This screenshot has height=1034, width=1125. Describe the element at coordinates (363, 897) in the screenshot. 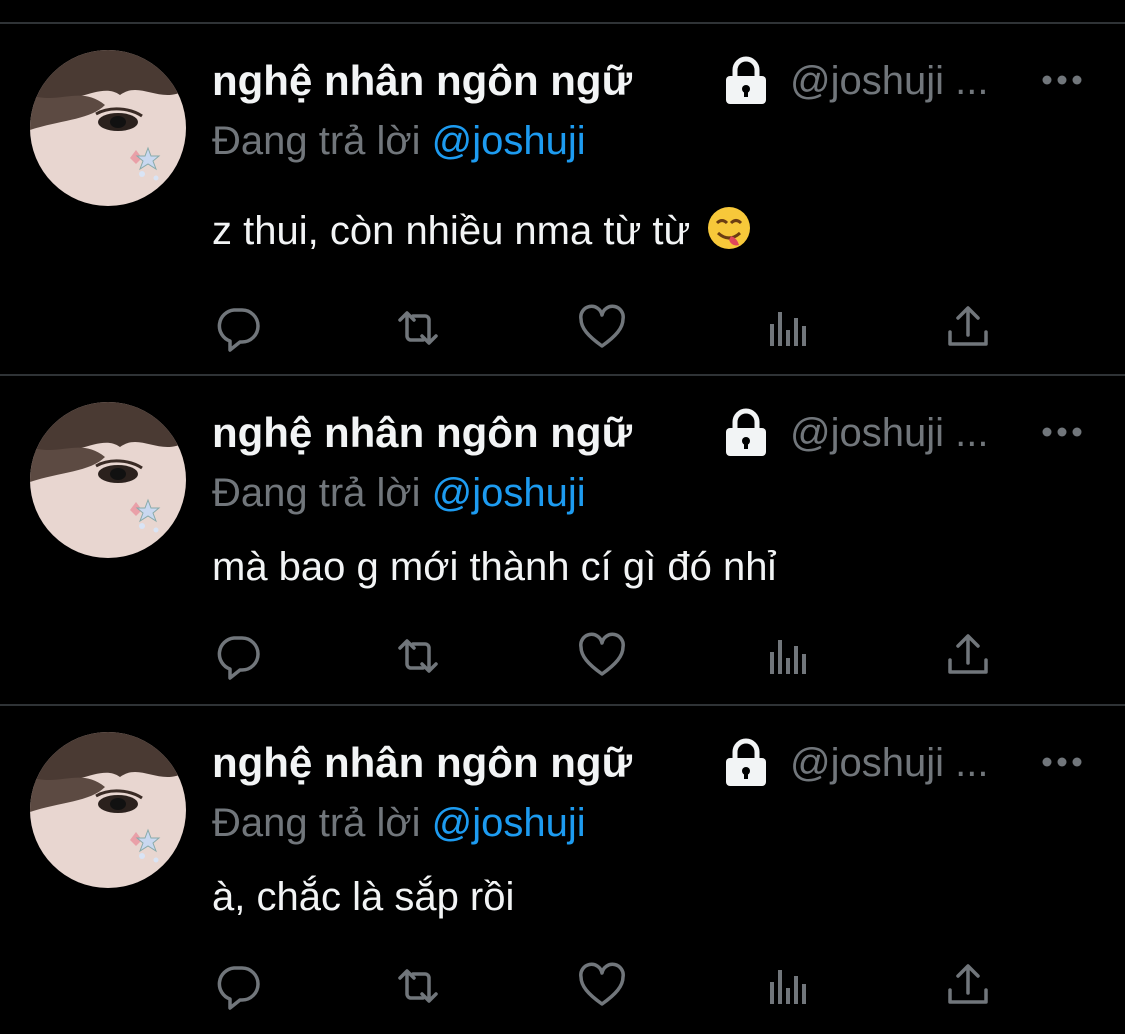

I see `tweet-text: à, chắc là sắp rồi` at that location.